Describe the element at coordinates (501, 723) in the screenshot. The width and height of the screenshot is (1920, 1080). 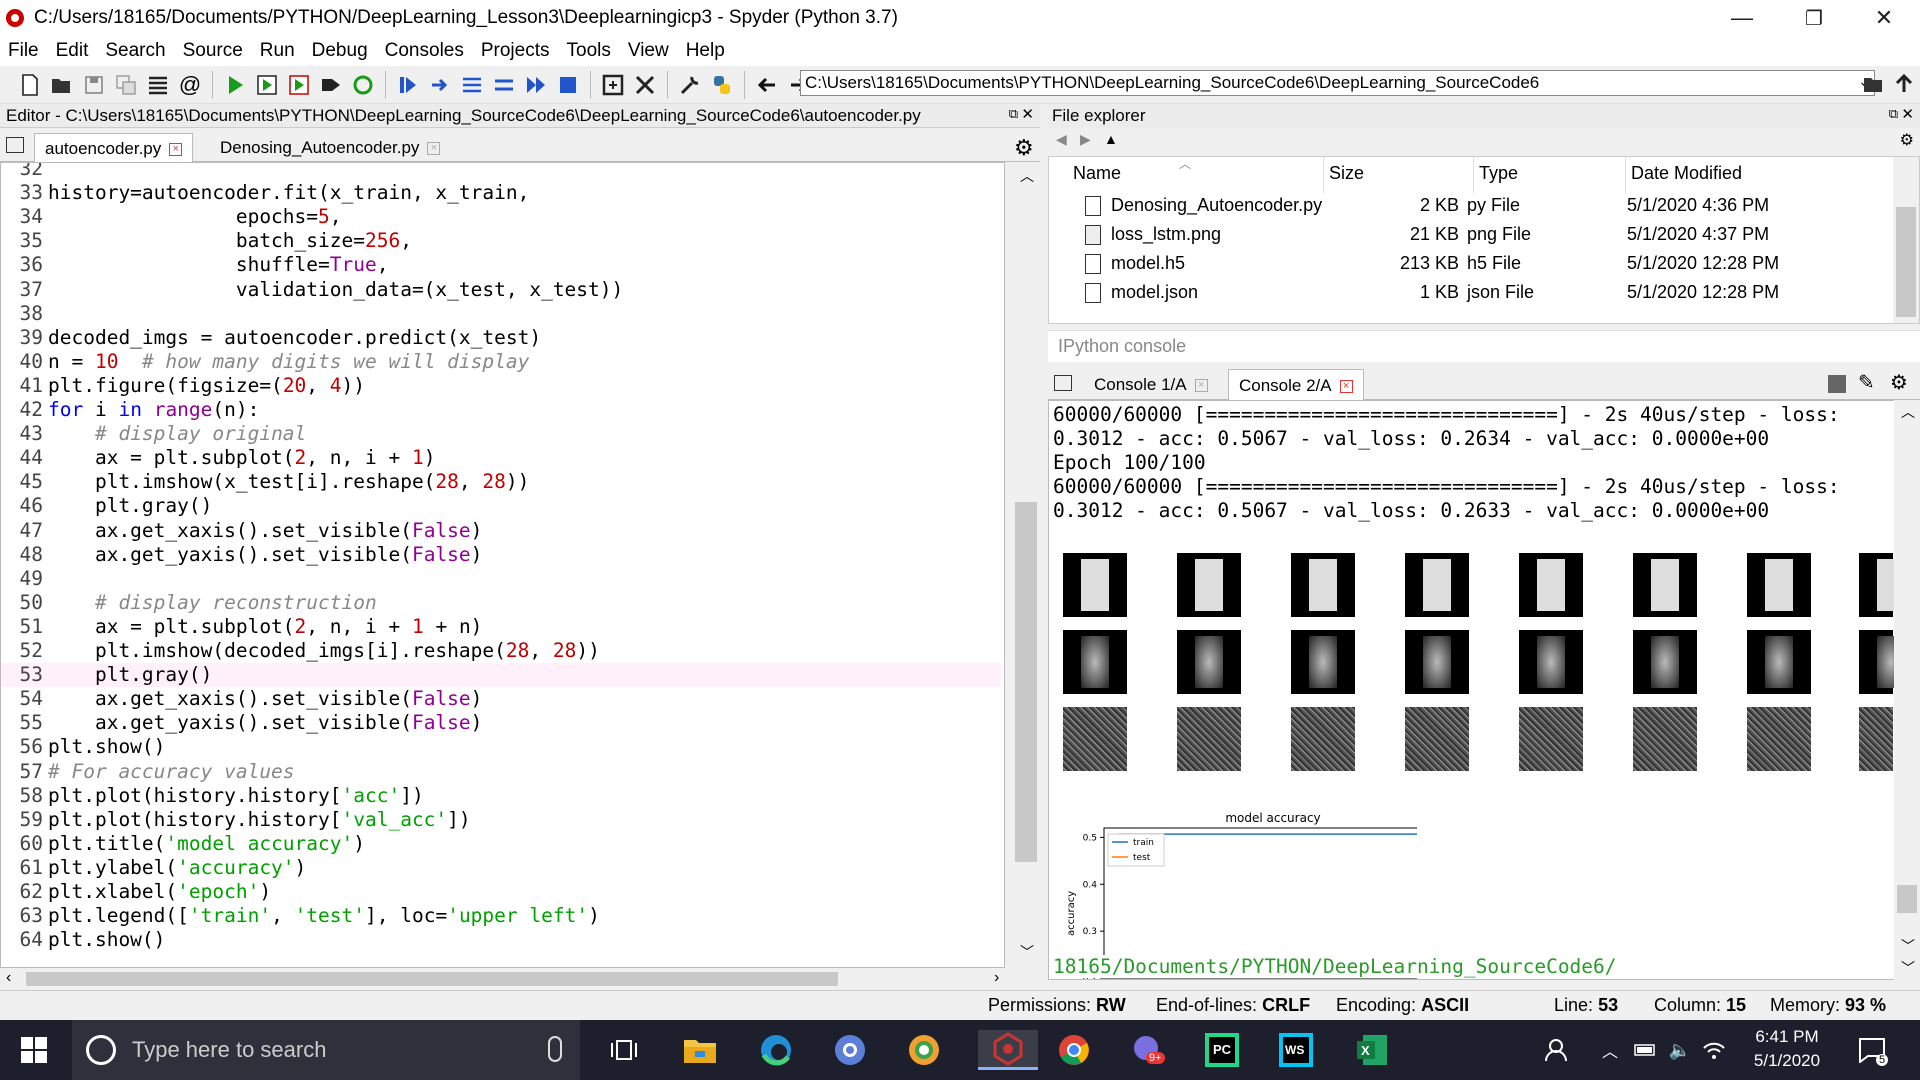
I see `code-line: 55 ax.get_yaxis().set_visible(False)` at that location.